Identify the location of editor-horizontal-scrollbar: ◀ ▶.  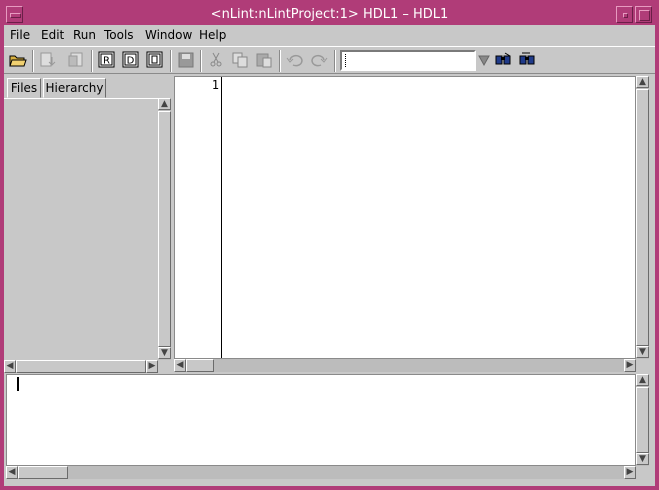
(405, 365).